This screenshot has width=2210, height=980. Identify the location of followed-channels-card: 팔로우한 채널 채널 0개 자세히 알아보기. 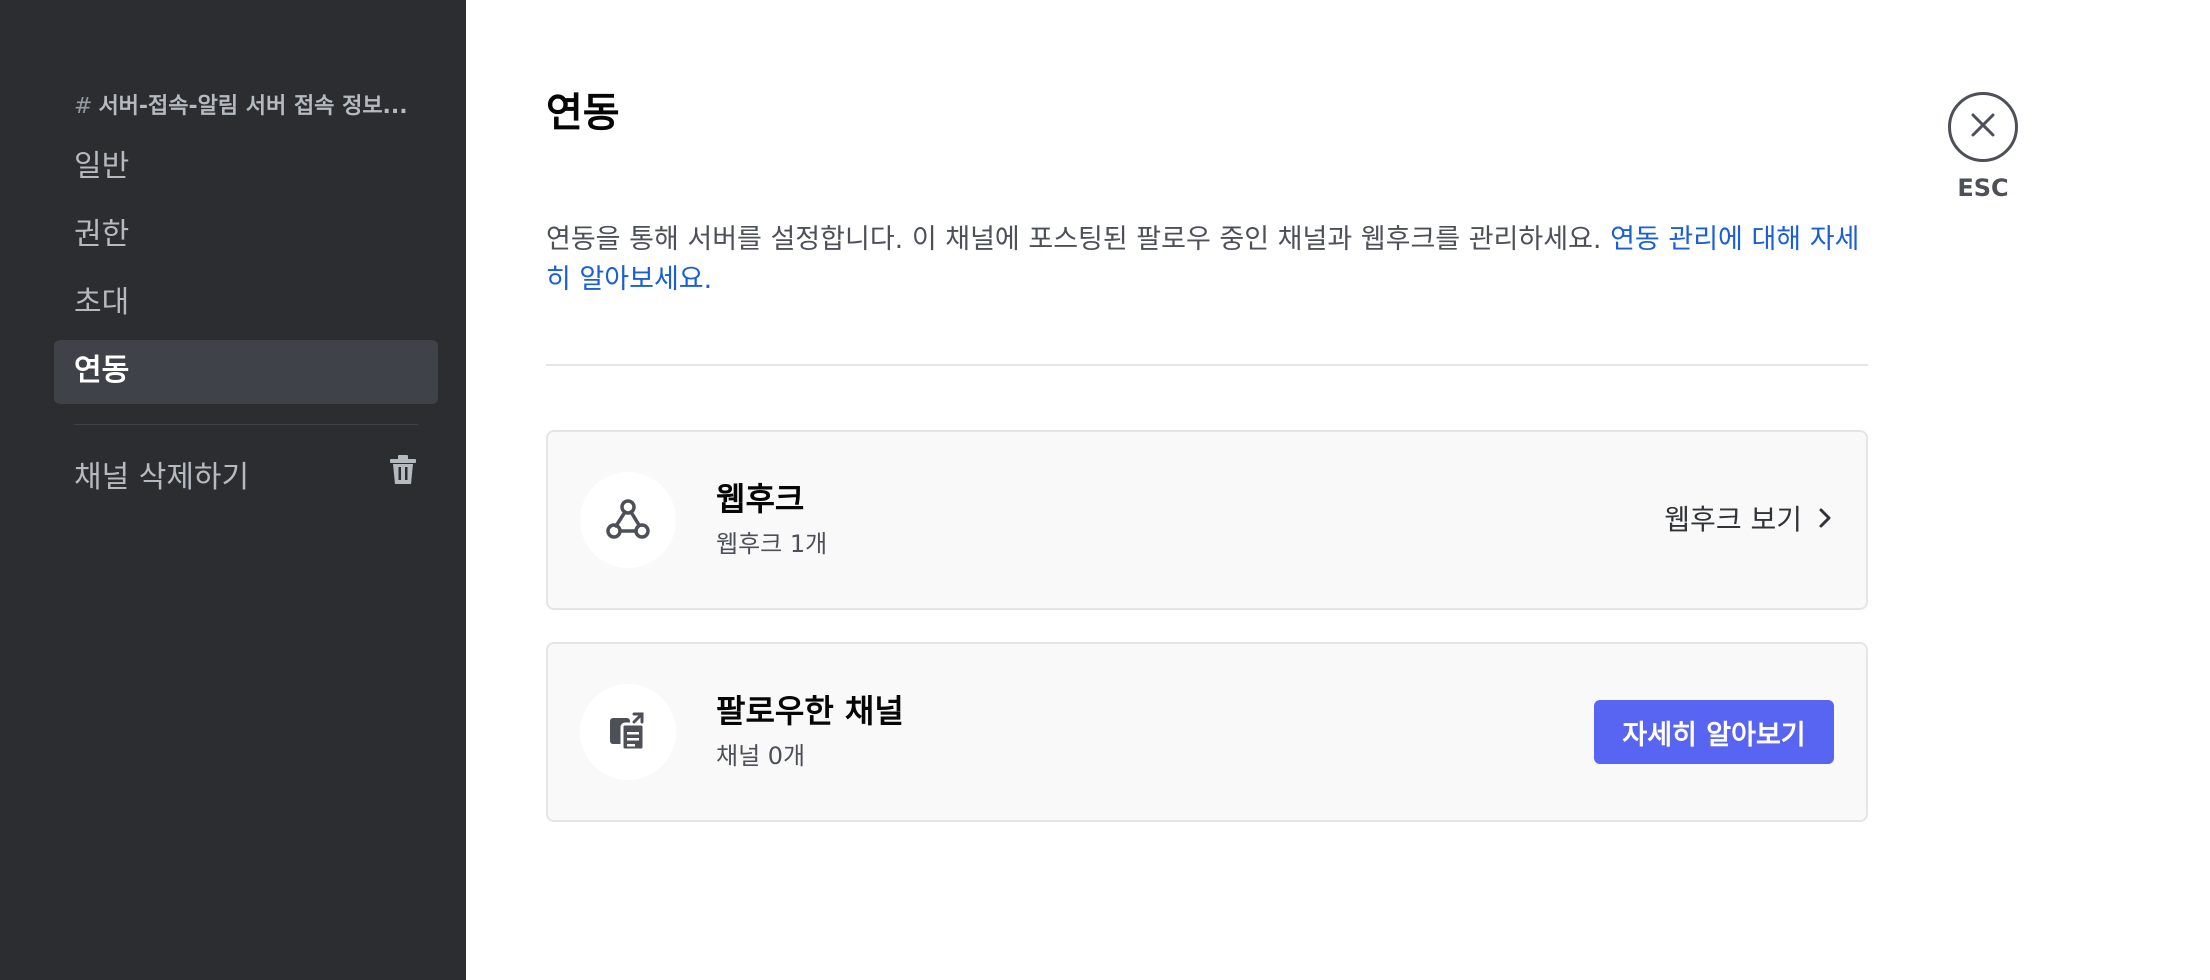
(1207, 732).